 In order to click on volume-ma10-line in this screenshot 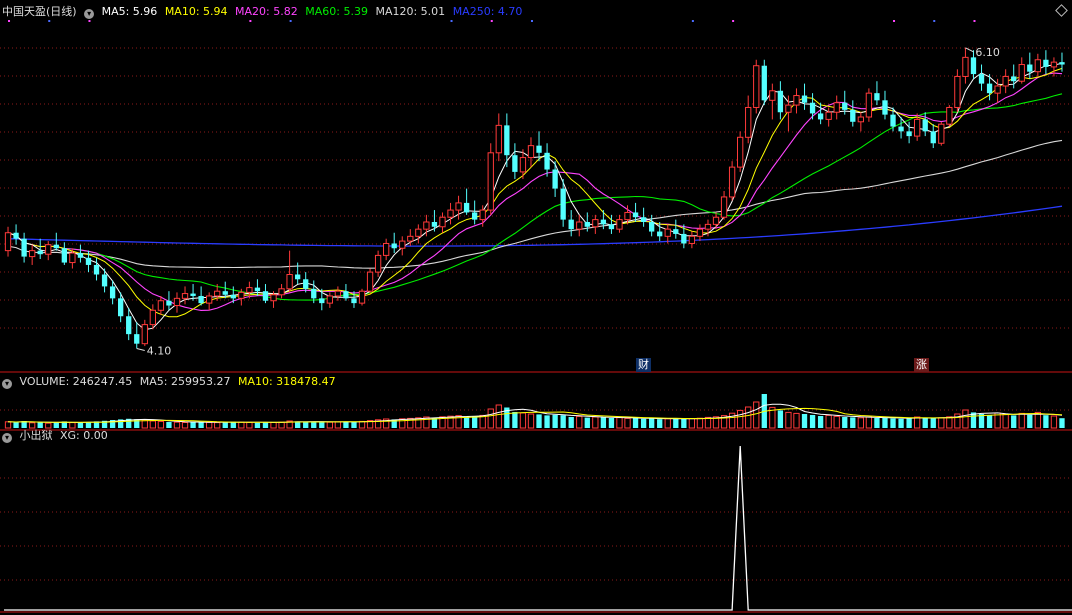, I will do `click(535, 415)`.